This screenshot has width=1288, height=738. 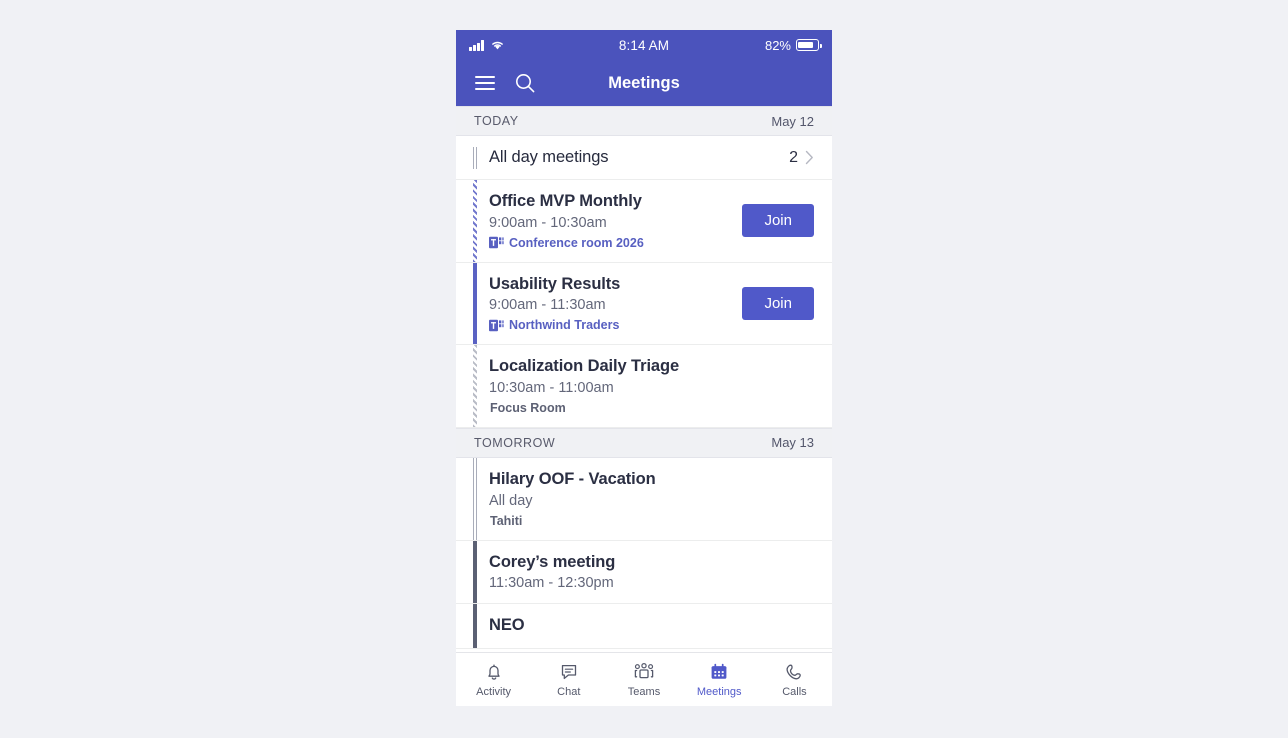 What do you see at coordinates (644, 121) in the screenshot?
I see `section-header-today: TODAY May 12` at bounding box center [644, 121].